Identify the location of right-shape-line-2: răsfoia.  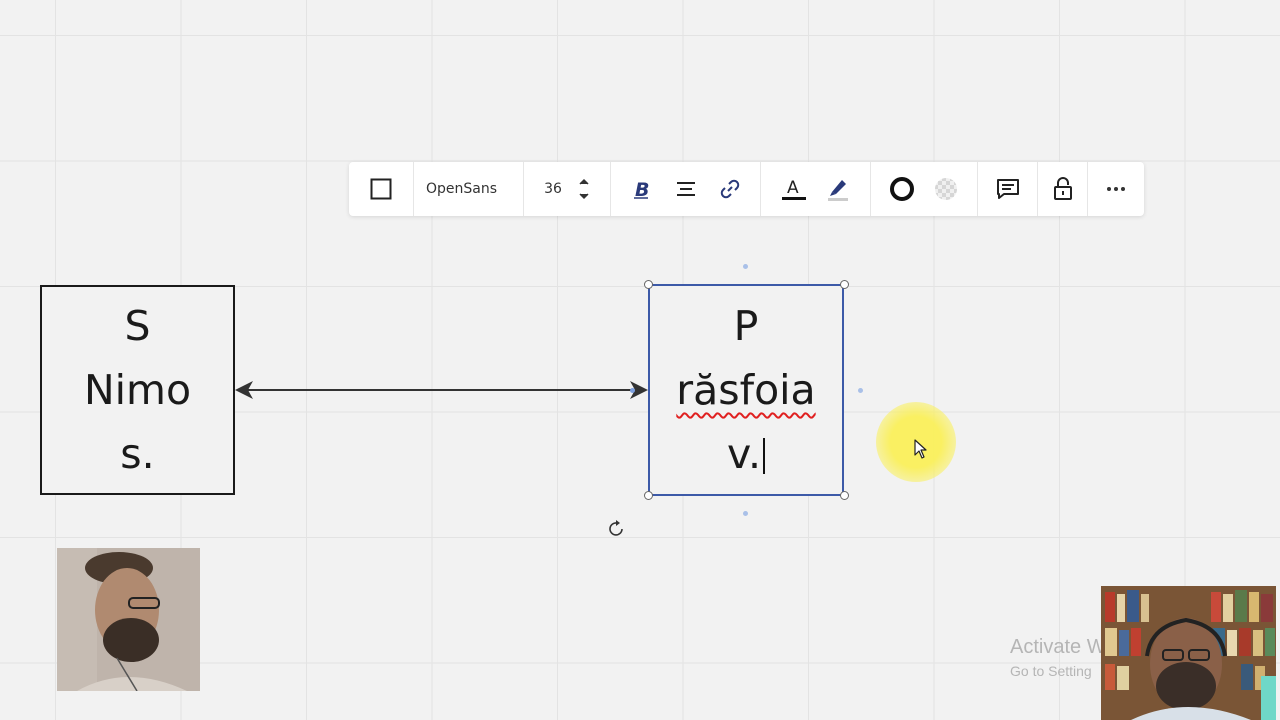
(745, 390).